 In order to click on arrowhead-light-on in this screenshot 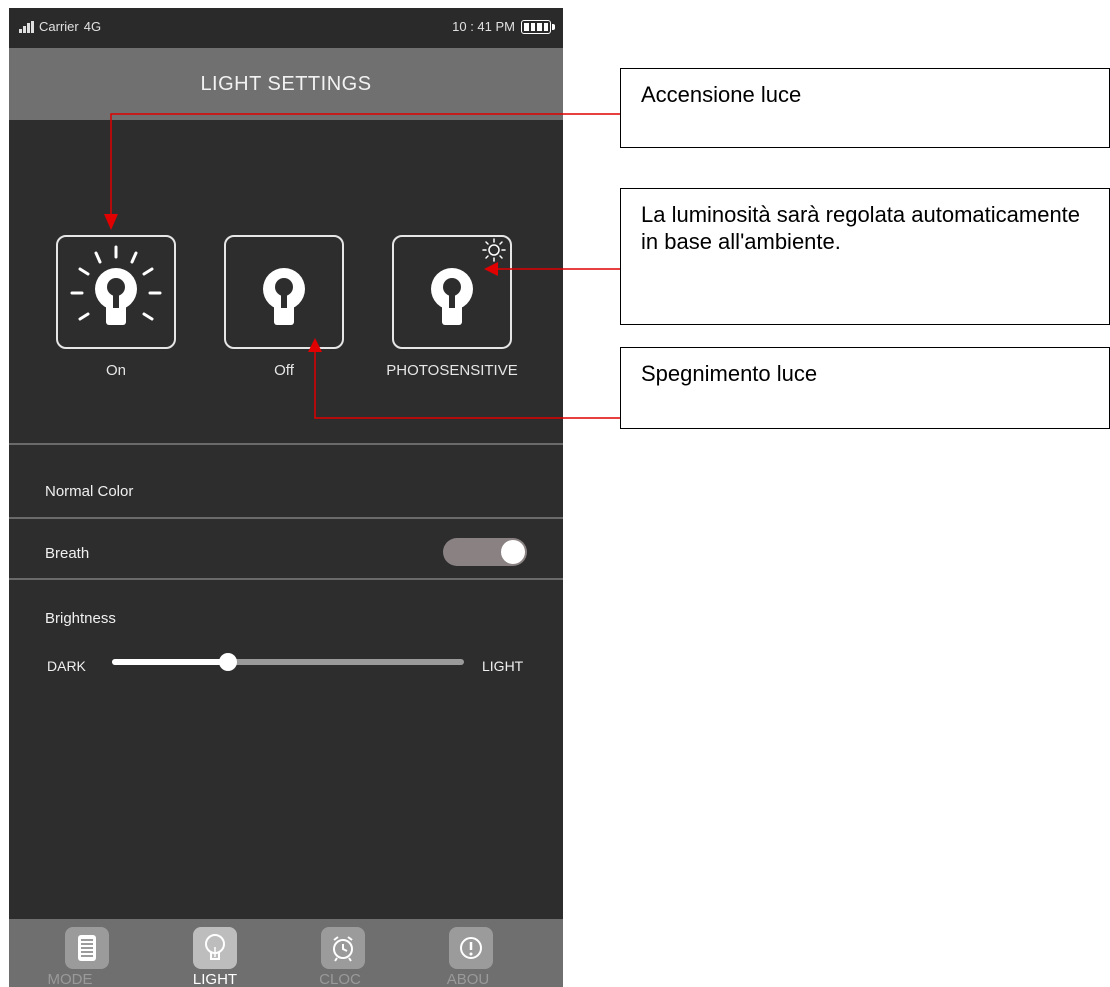, I will do `click(111, 222)`.